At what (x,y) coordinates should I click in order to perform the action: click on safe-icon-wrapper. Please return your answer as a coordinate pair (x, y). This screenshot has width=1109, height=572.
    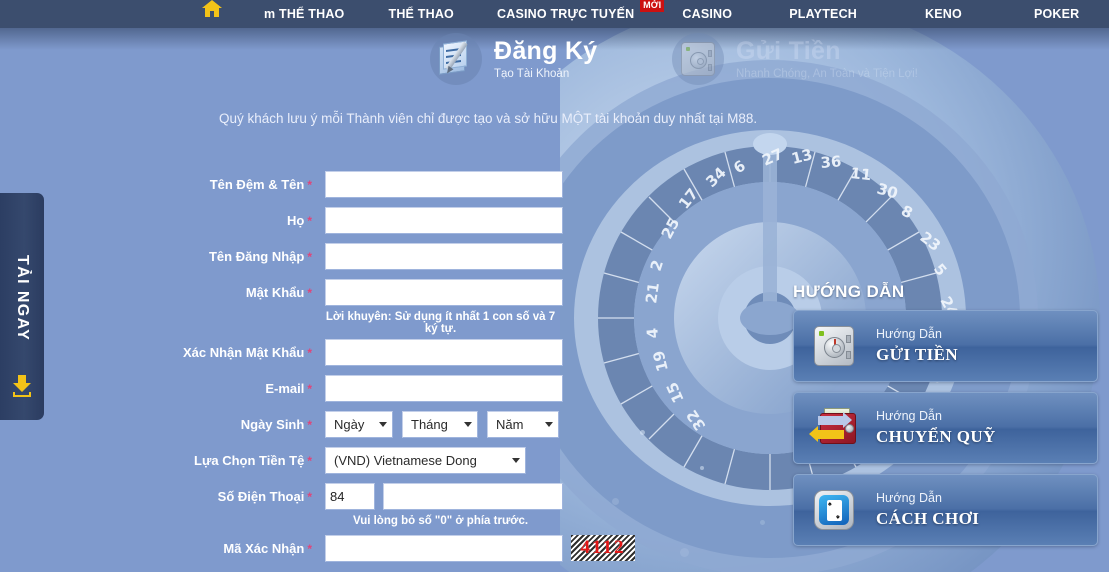
    Looking at the image, I should click on (698, 59).